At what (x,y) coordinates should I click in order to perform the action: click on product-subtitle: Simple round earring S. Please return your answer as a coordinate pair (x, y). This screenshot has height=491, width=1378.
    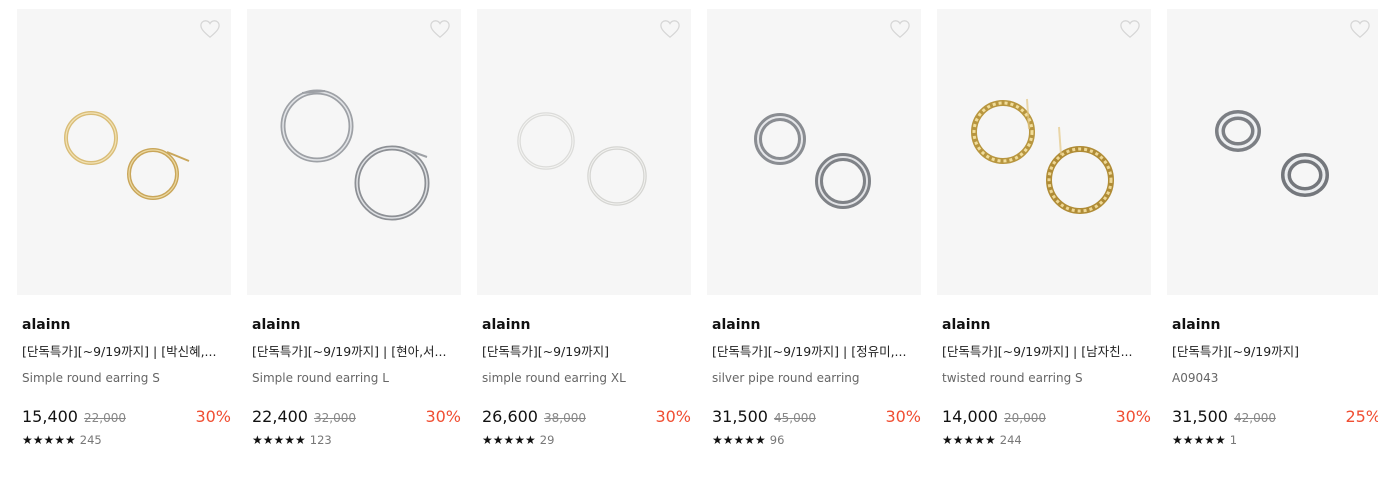
    Looking at the image, I should click on (91, 378).